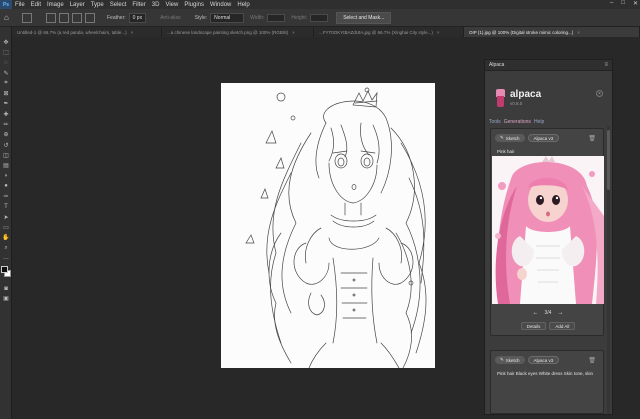  Describe the element at coordinates (506, 151) in the screenshot. I see `prompt-text: Pink hair` at that location.